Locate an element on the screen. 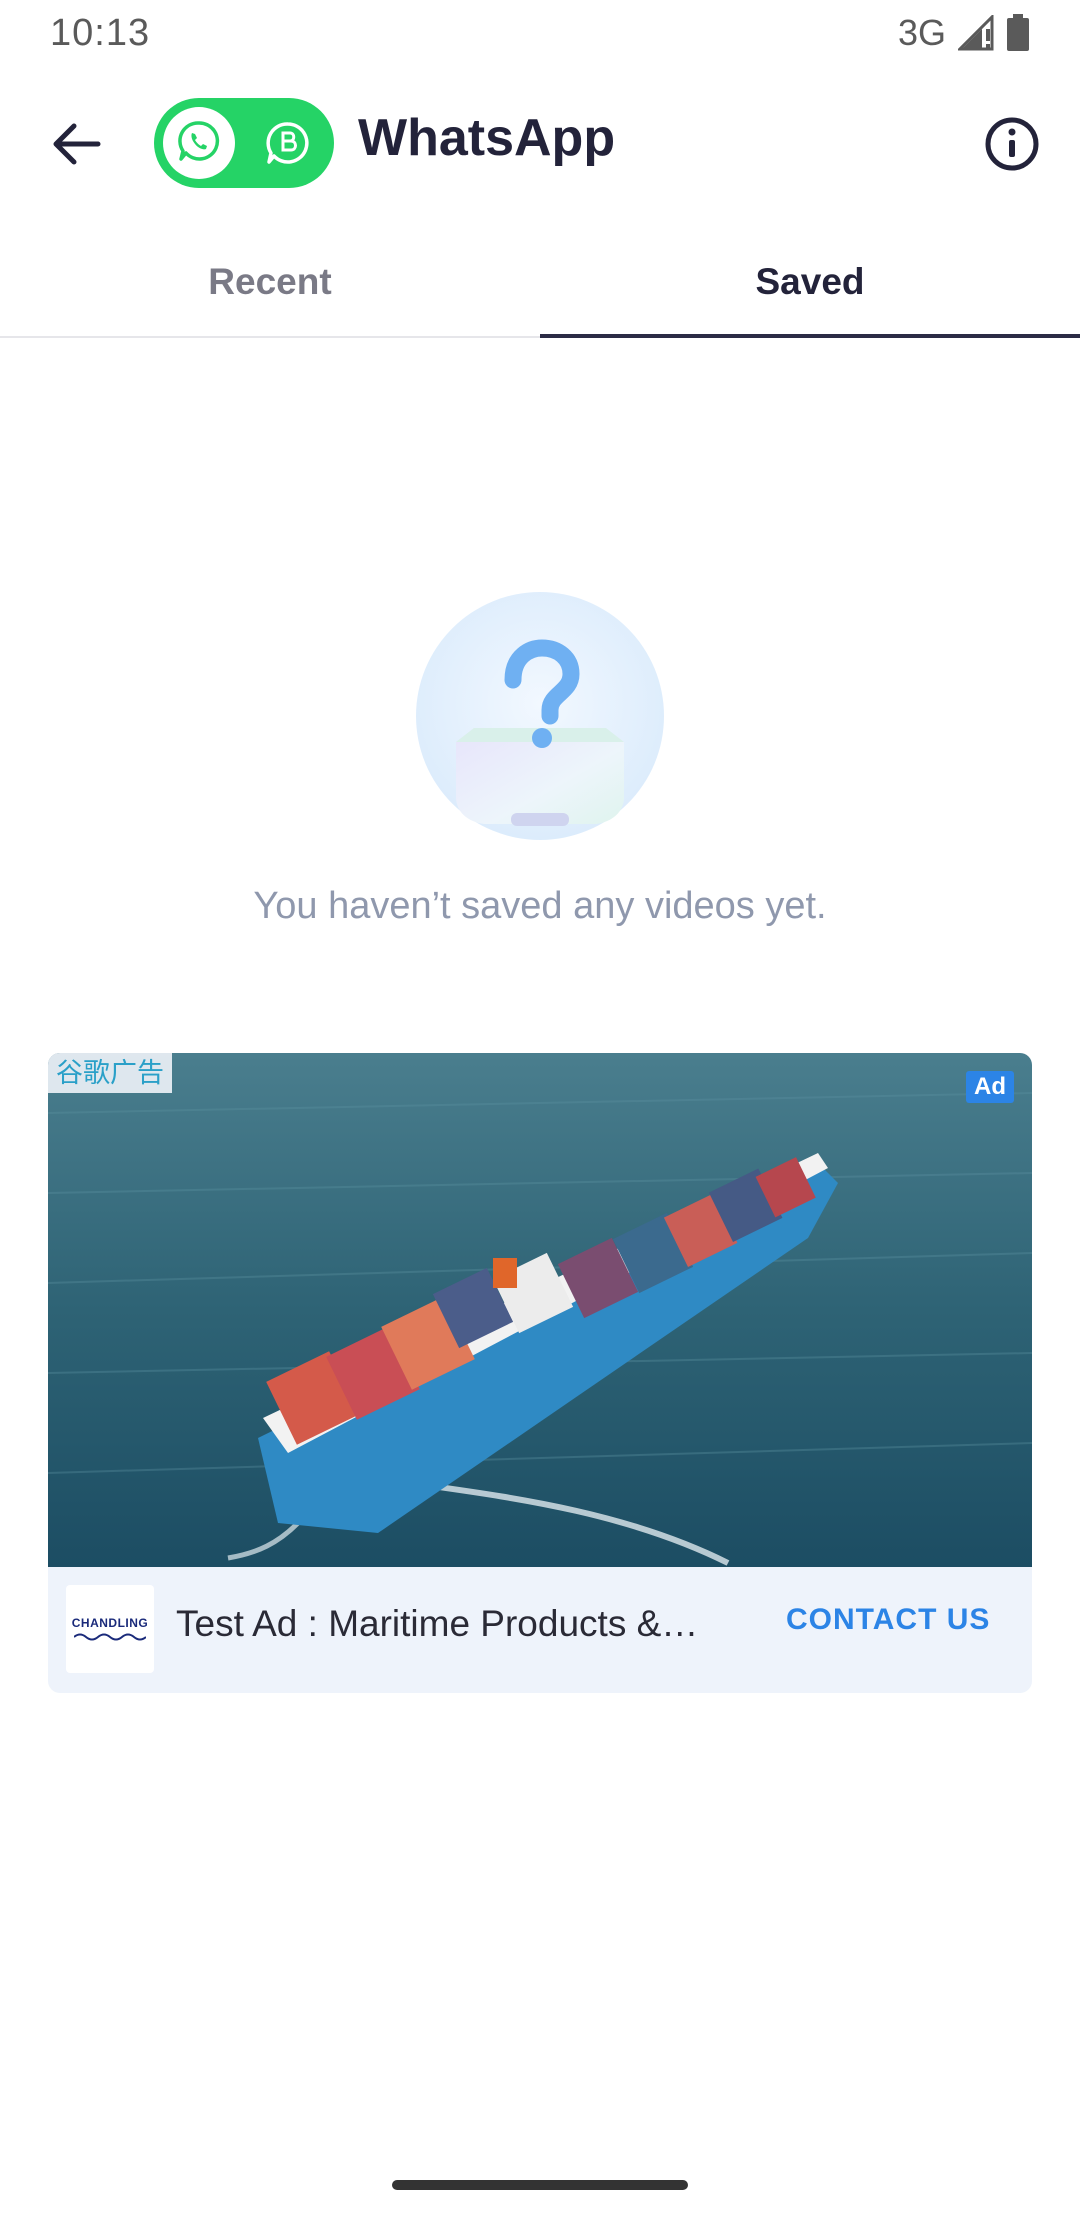 The height and width of the screenshot is (2220, 1080). advertiser-logo: CHANDLING is located at coordinates (110, 1629).